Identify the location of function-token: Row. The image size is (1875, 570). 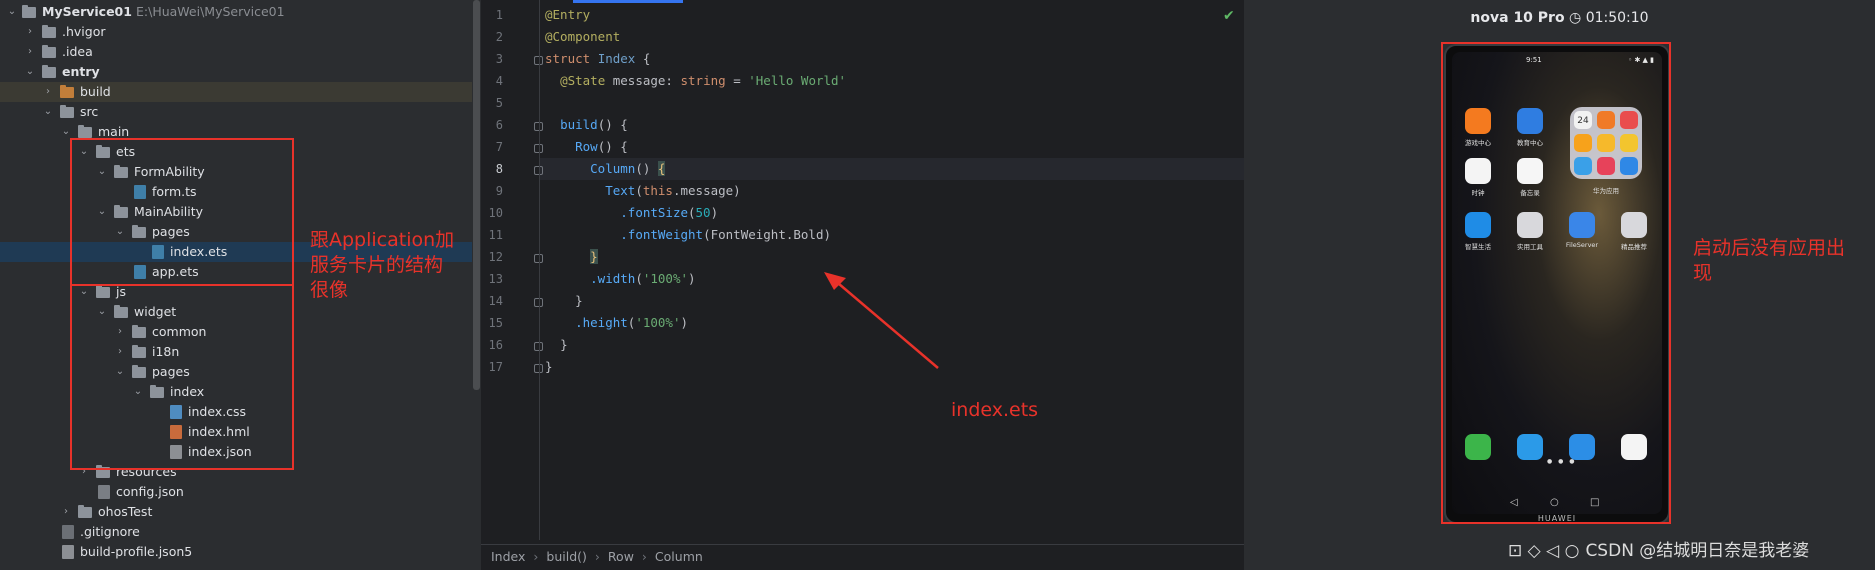
(586, 146).